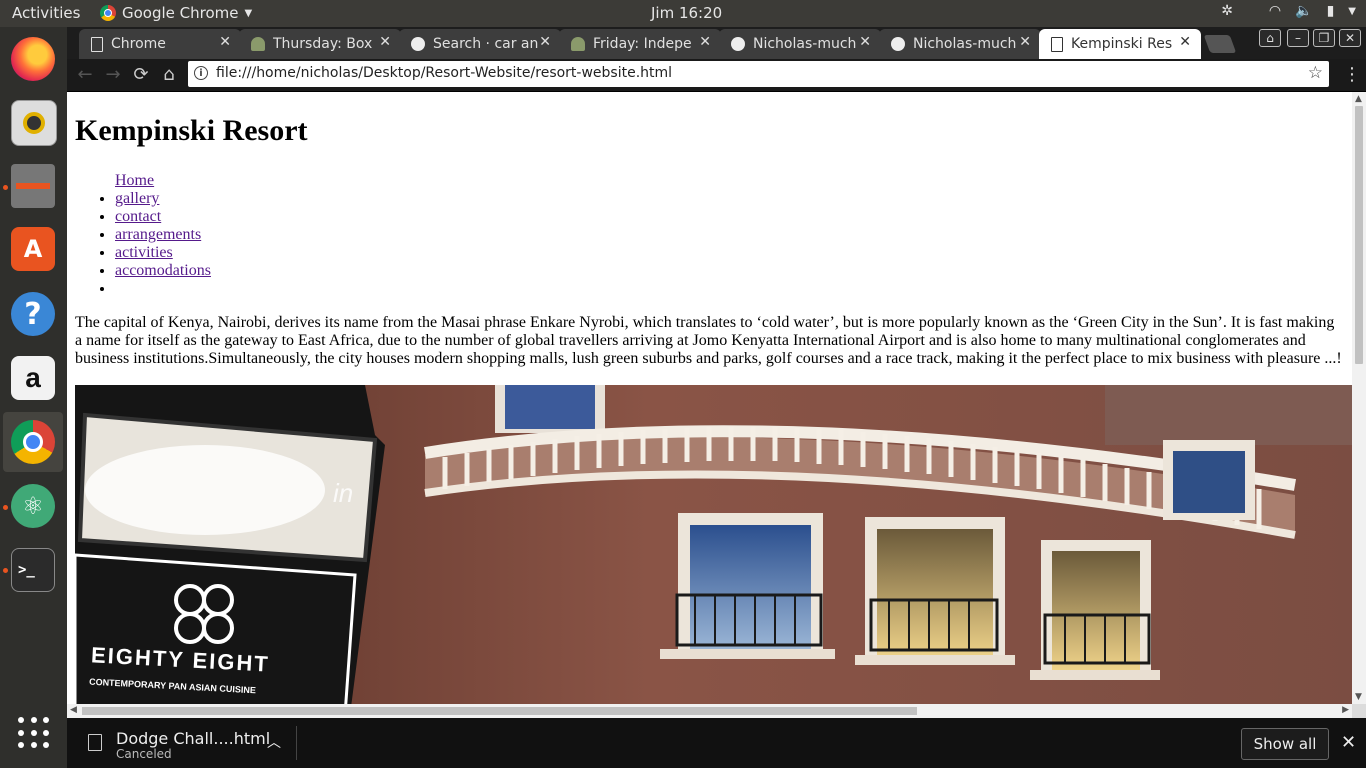  What do you see at coordinates (108, 13) in the screenshot?
I see `chrome-icon` at bounding box center [108, 13].